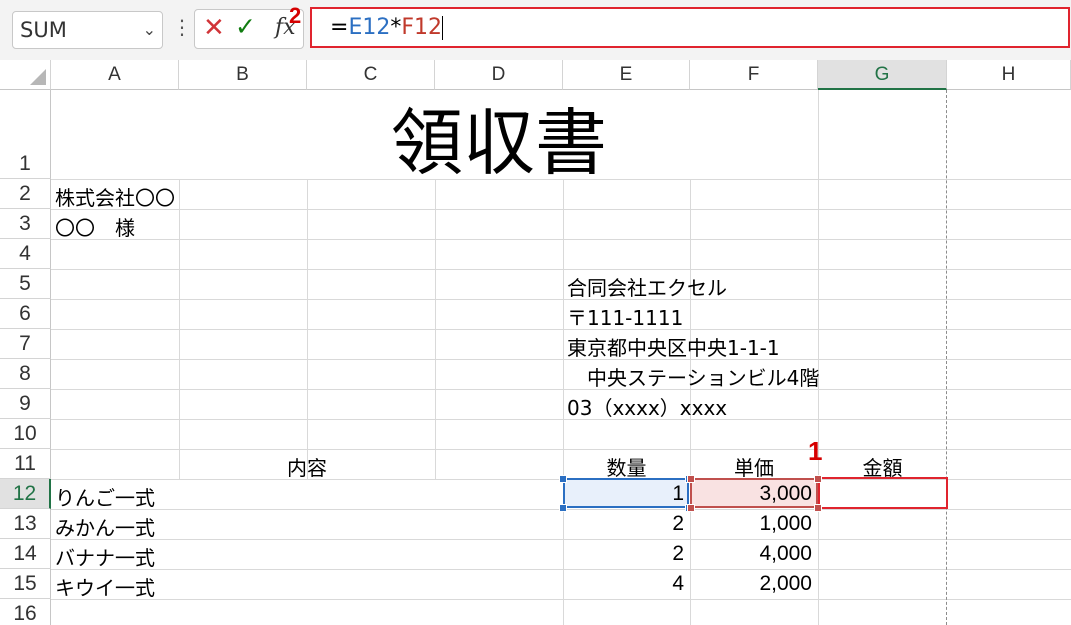  Describe the element at coordinates (1009, 75) in the screenshot. I see `column-header-h: H` at that location.